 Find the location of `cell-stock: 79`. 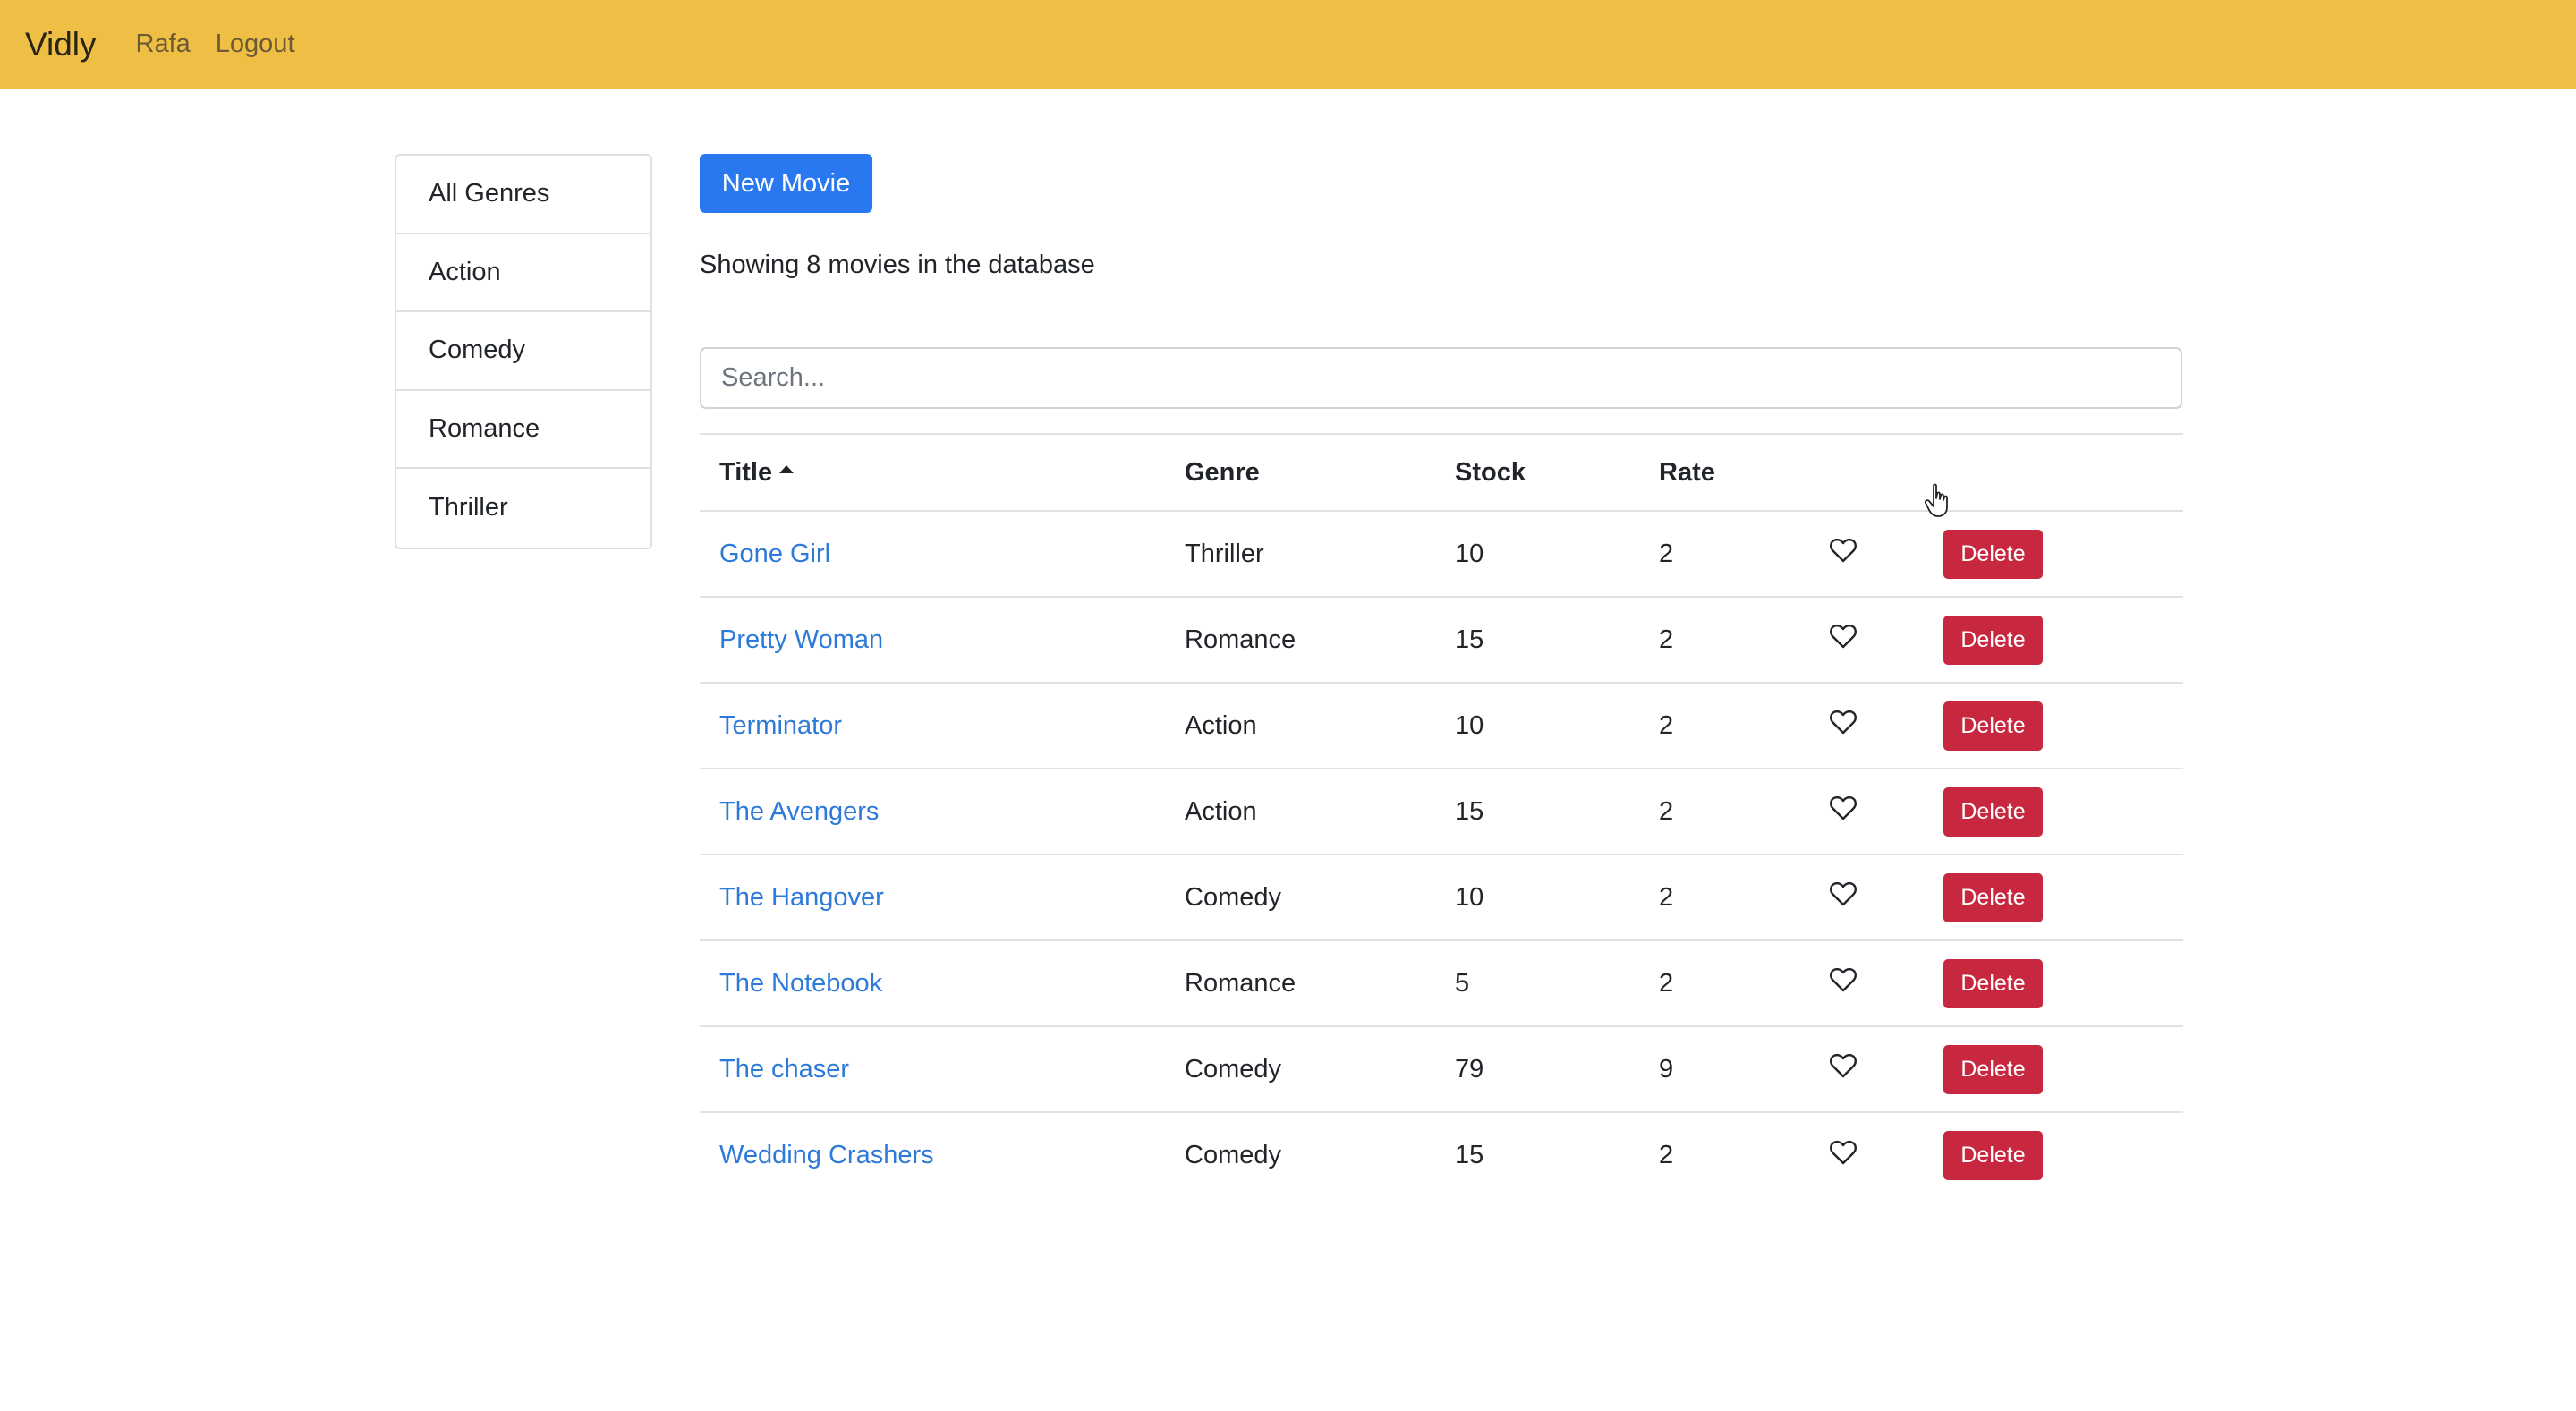

cell-stock: 79 is located at coordinates (1537, 1068).